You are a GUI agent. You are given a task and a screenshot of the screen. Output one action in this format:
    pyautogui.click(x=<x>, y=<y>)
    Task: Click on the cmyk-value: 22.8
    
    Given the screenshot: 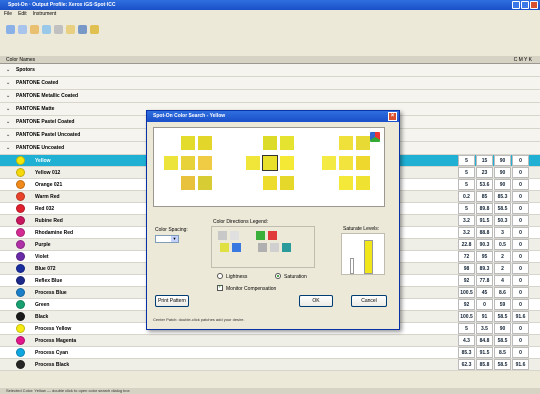 What is the action you would take?
    pyautogui.click(x=466, y=244)
    